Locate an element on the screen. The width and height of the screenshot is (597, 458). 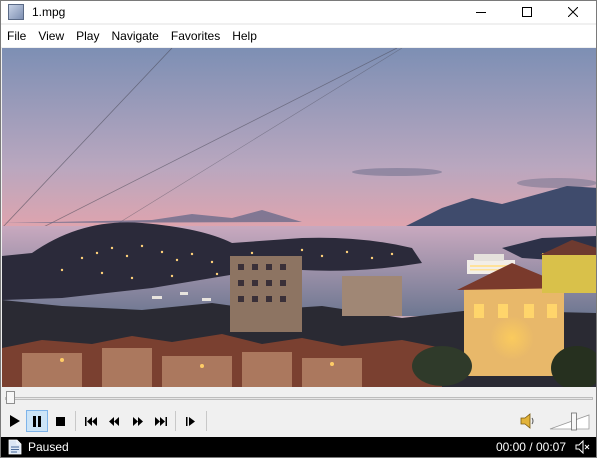
pause-icon is located at coordinates (37, 421).